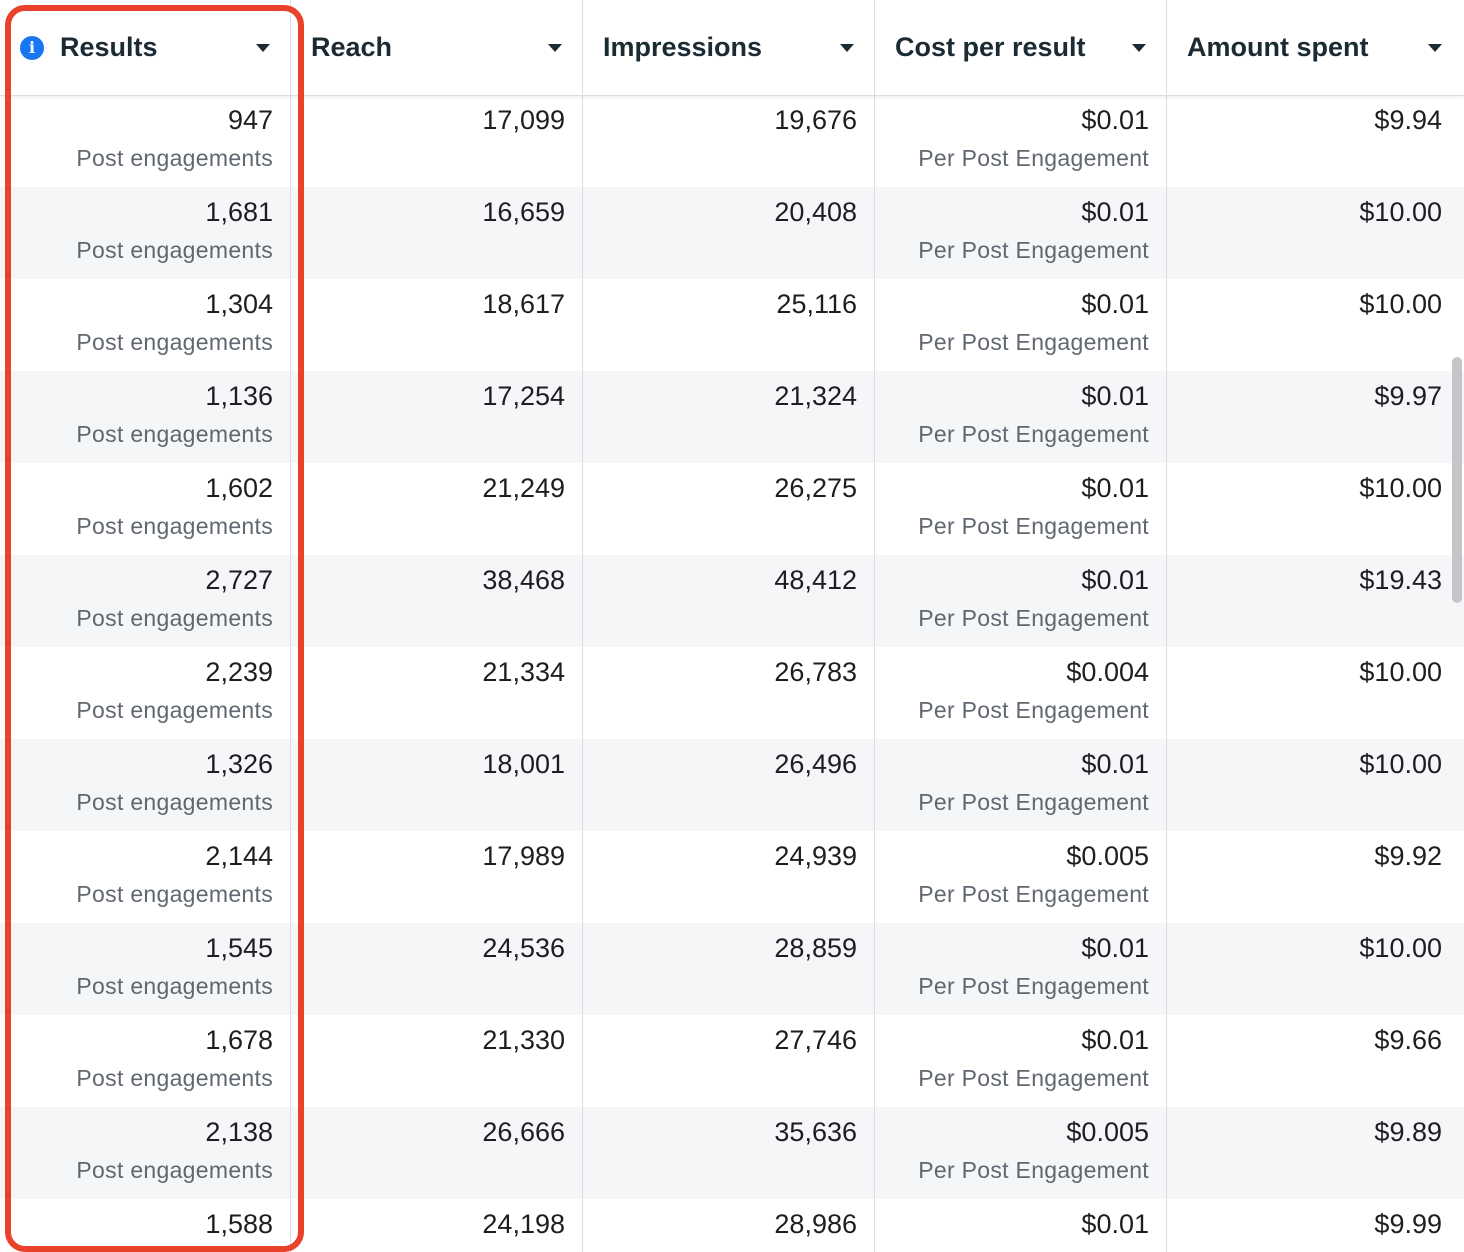 The image size is (1464, 1252). I want to click on column-header-reach: Reach, so click(437, 47).